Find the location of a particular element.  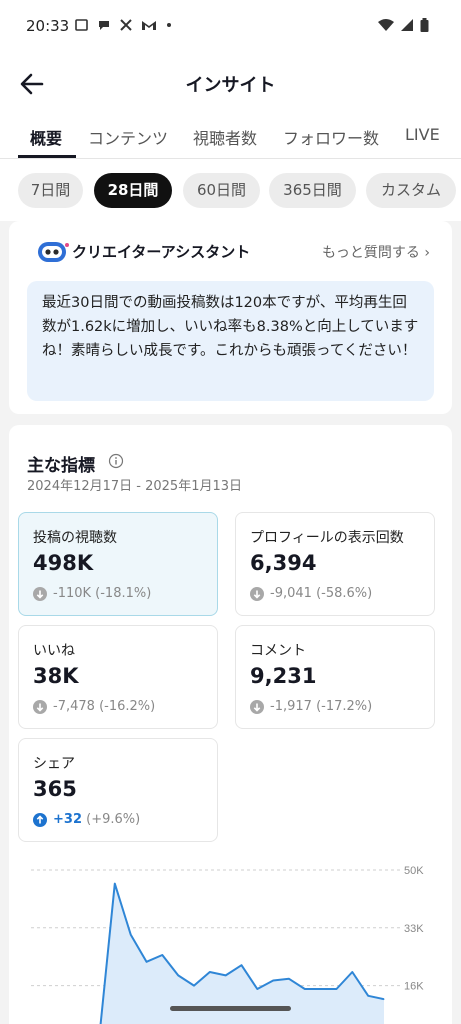

top-bar: インサイト is located at coordinates (230, 84).